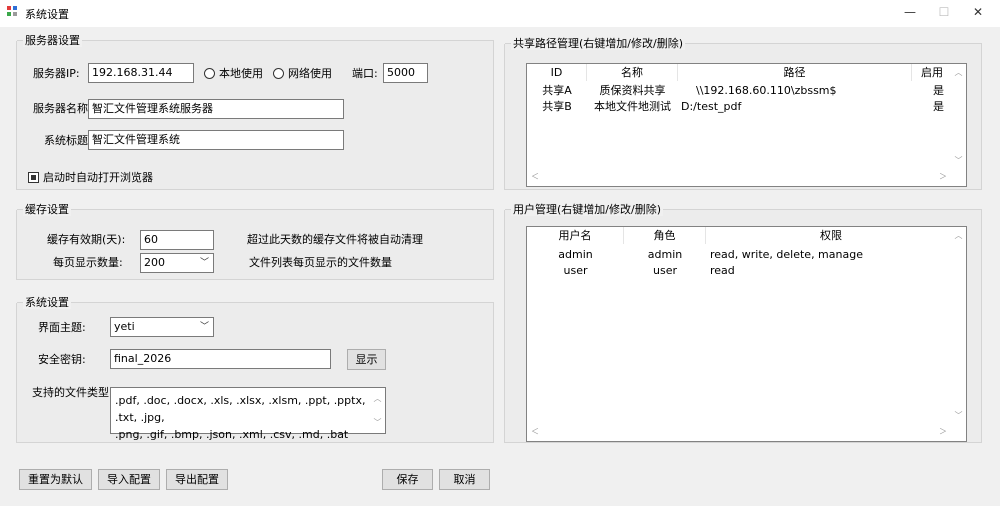 Image resolution: width=1000 pixels, height=506 pixels. What do you see at coordinates (958, 116) in the screenshot?
I see `shares-vscroll: ︿ ﹀` at bounding box center [958, 116].